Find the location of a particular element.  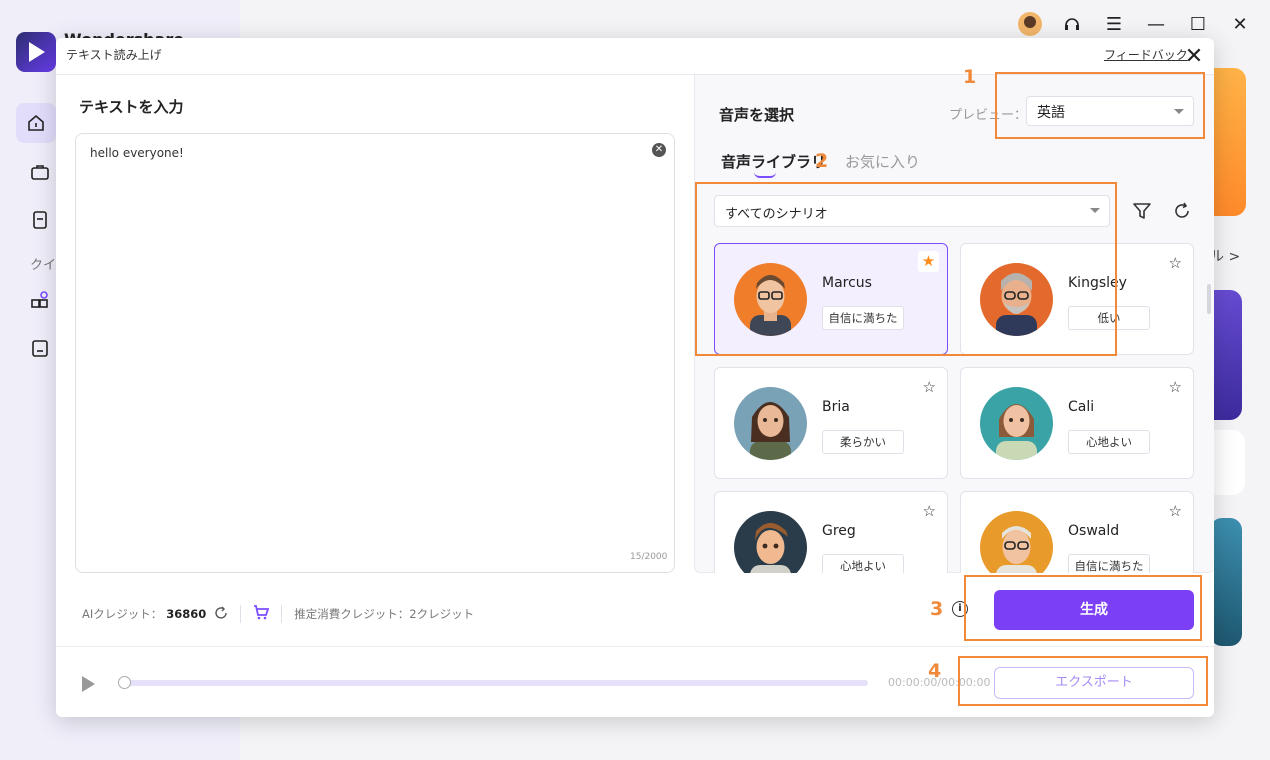

text-input-heading: テキストを入力 is located at coordinates (131, 107).